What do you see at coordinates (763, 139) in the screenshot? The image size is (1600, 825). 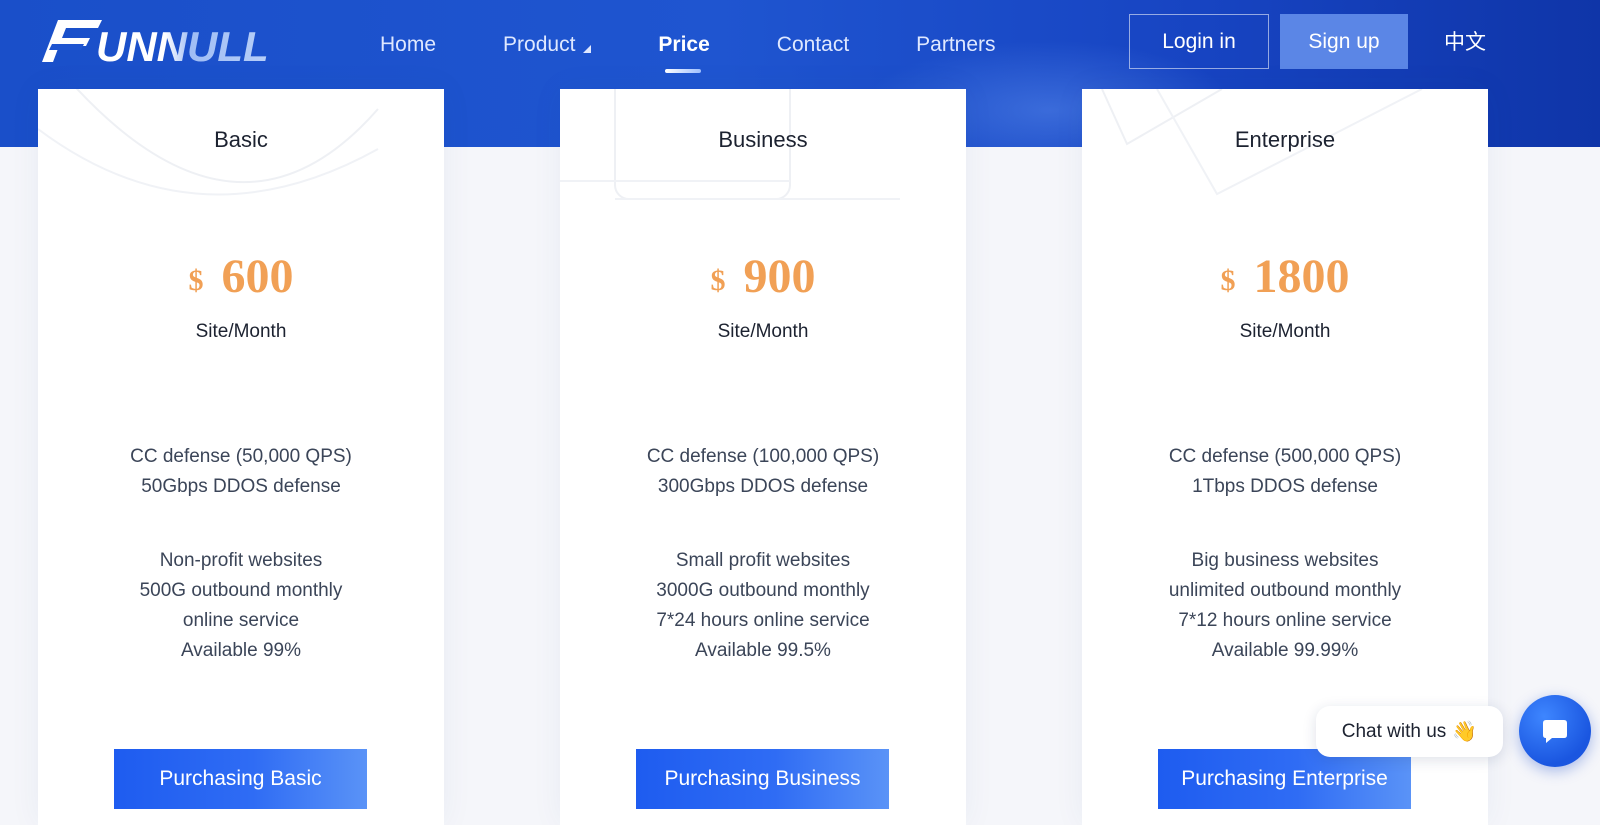 I see `plan-name: Business` at bounding box center [763, 139].